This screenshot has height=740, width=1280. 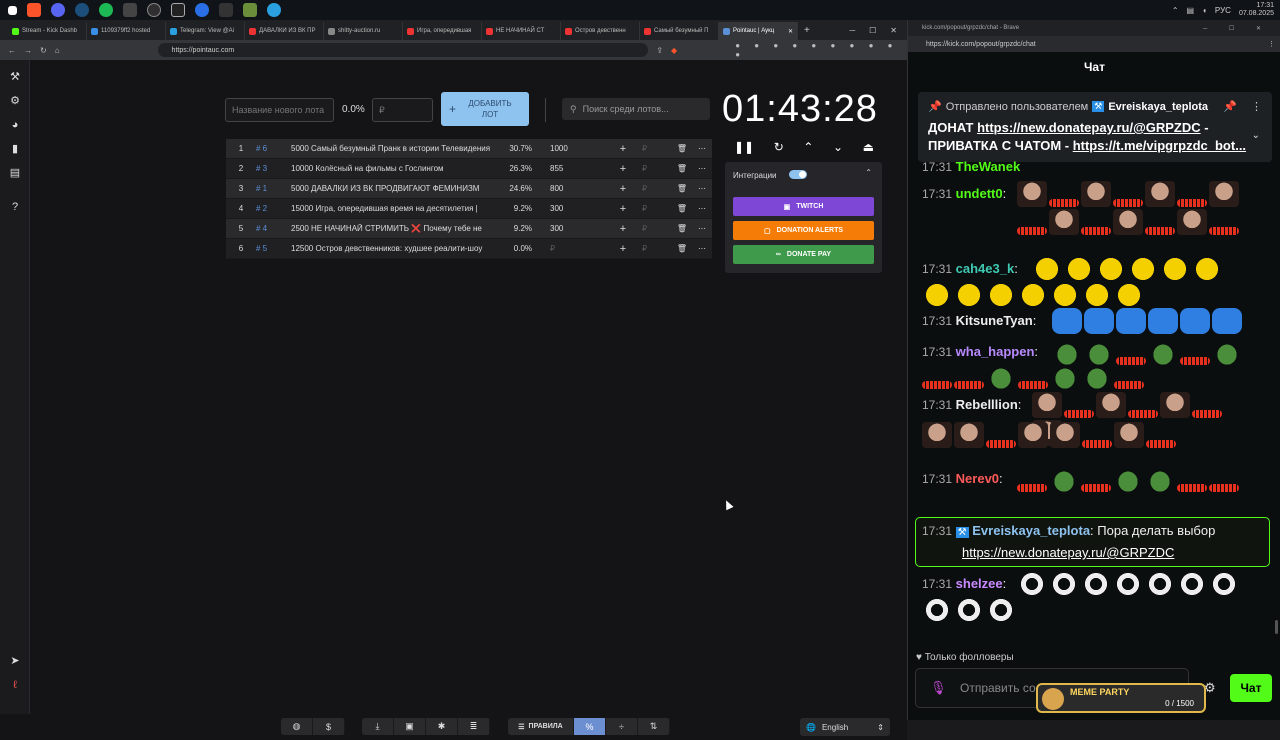 I want to click on app-icon-green, so click(x=250, y=10).